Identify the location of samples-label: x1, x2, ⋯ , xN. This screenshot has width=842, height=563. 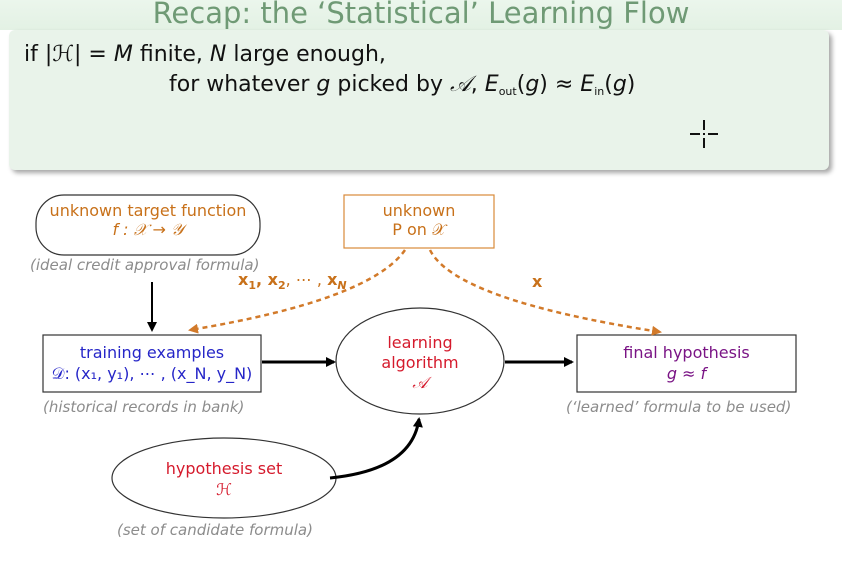
(292, 281).